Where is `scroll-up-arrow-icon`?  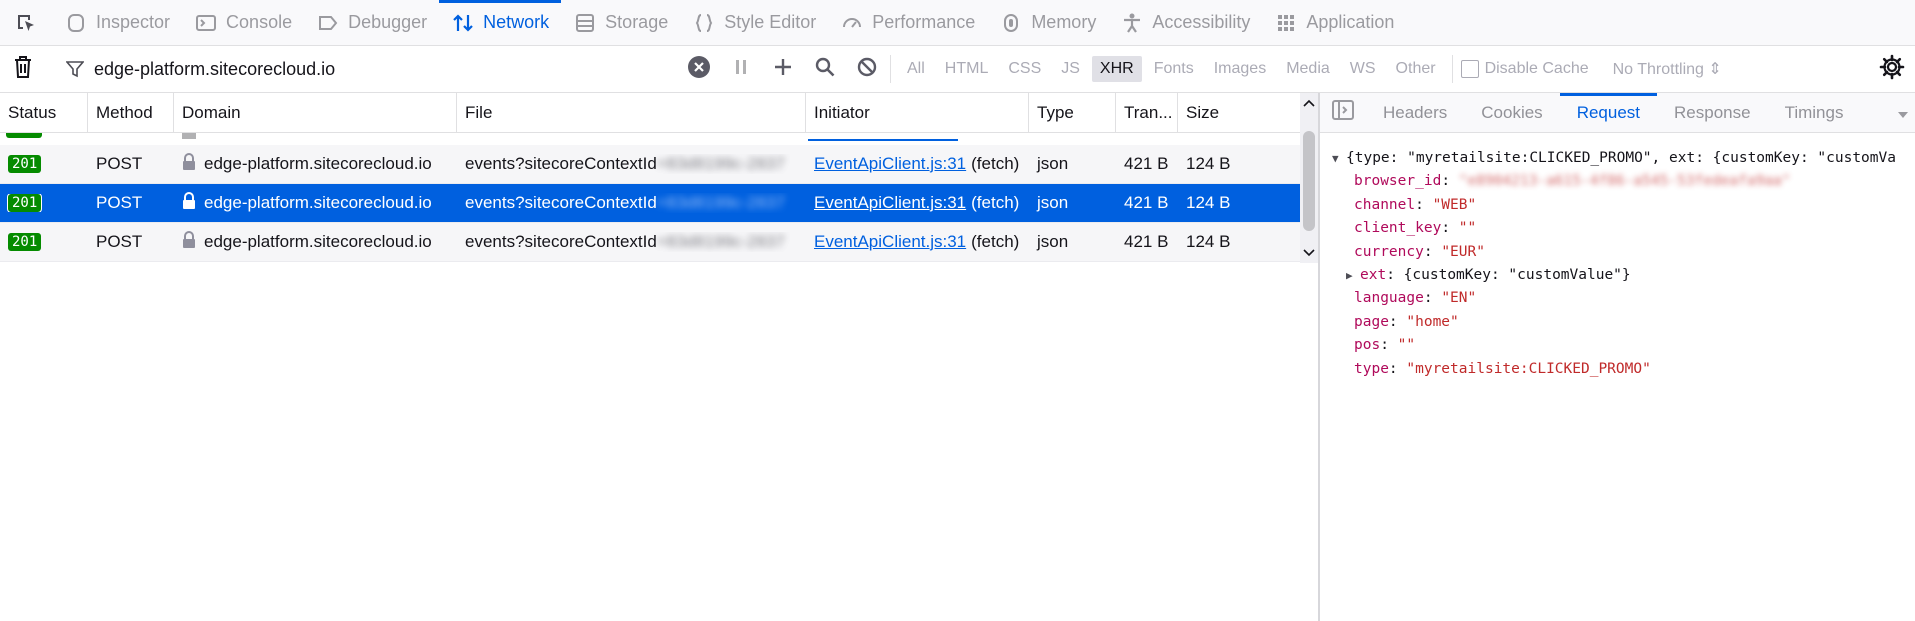 scroll-up-arrow-icon is located at coordinates (1309, 103).